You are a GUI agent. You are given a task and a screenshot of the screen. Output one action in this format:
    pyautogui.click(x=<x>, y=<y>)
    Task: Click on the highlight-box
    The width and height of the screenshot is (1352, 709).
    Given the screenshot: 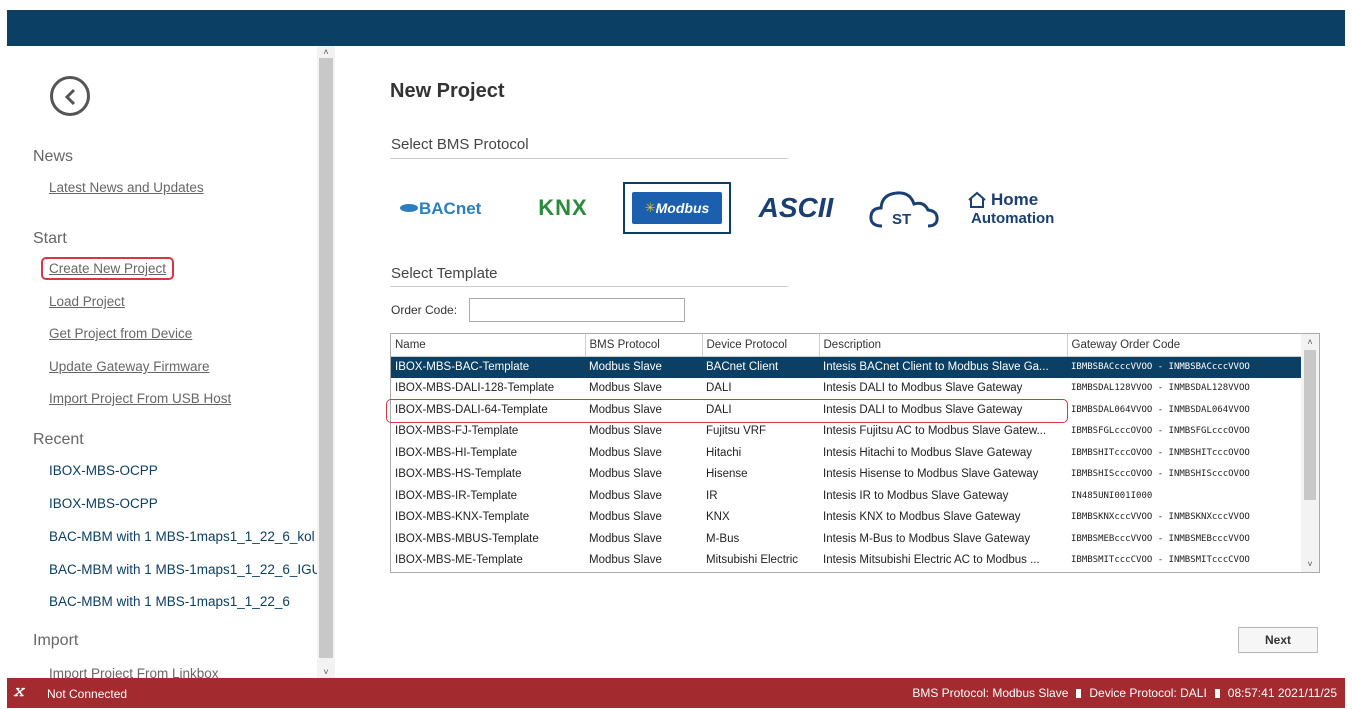 What is the action you would take?
    pyautogui.click(x=727, y=411)
    